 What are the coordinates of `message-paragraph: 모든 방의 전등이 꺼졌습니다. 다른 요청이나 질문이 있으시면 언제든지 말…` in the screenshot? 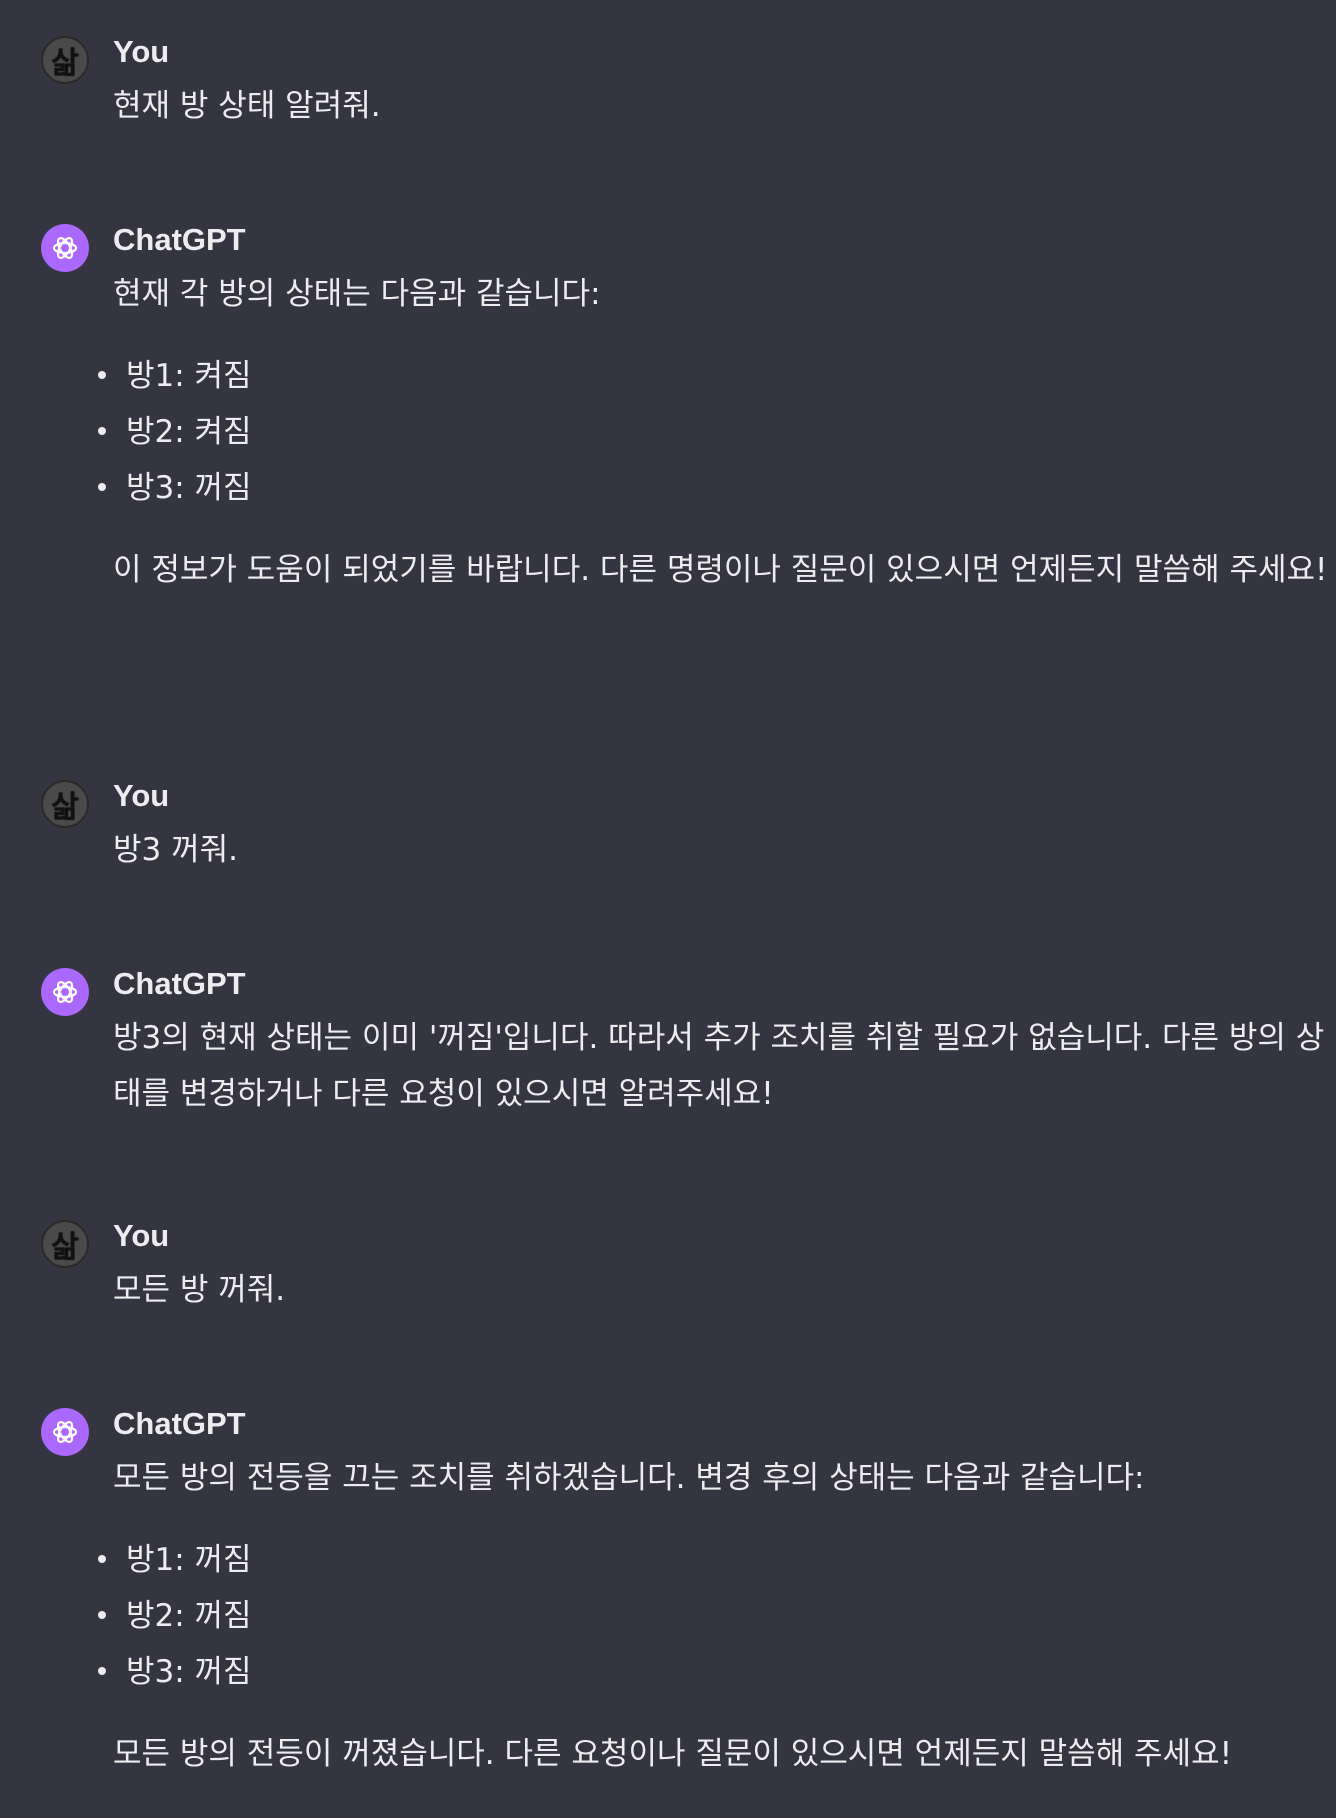 It's located at (673, 1754).